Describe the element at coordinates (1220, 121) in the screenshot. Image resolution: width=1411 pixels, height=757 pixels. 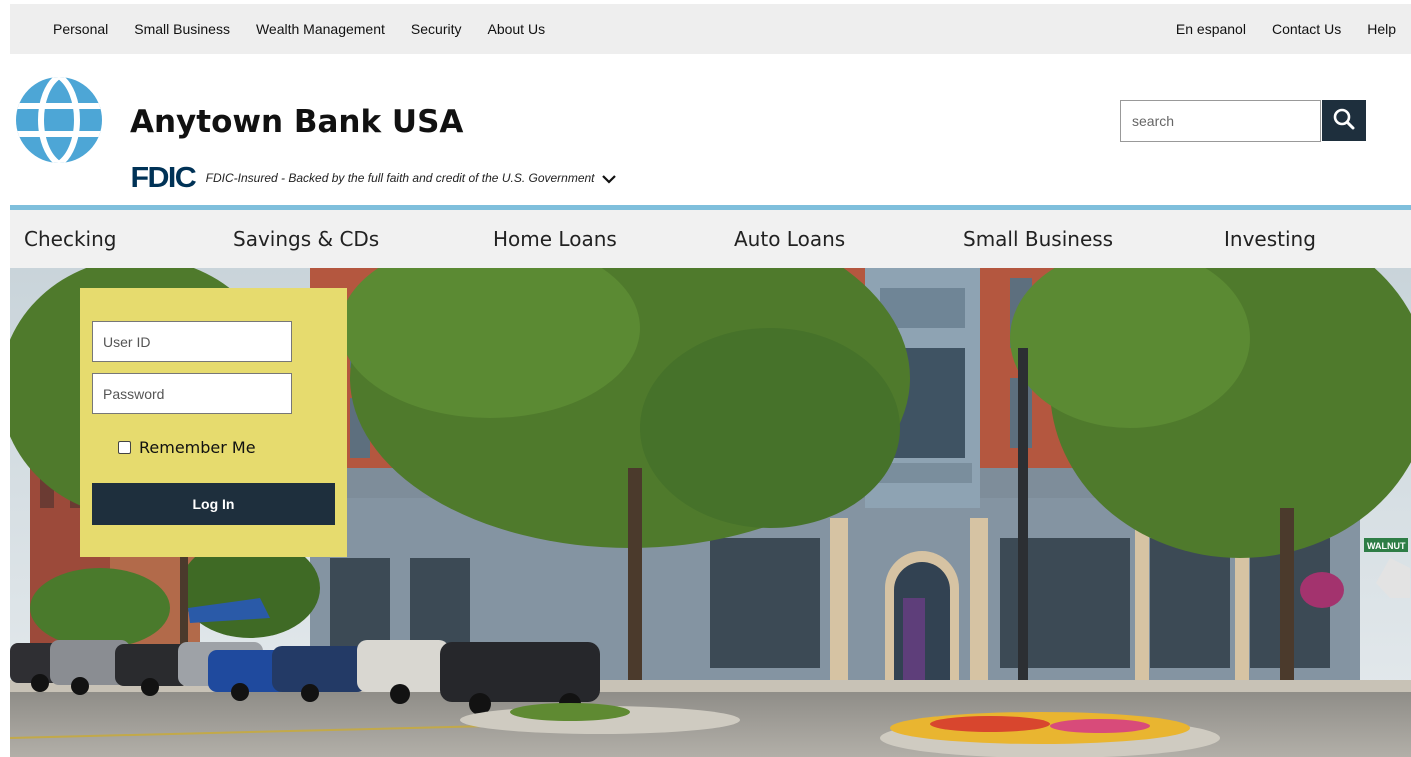
I see `search-input` at that location.